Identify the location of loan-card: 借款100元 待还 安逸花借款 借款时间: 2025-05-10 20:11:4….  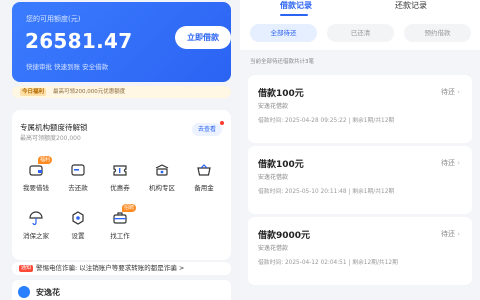
(360, 180).